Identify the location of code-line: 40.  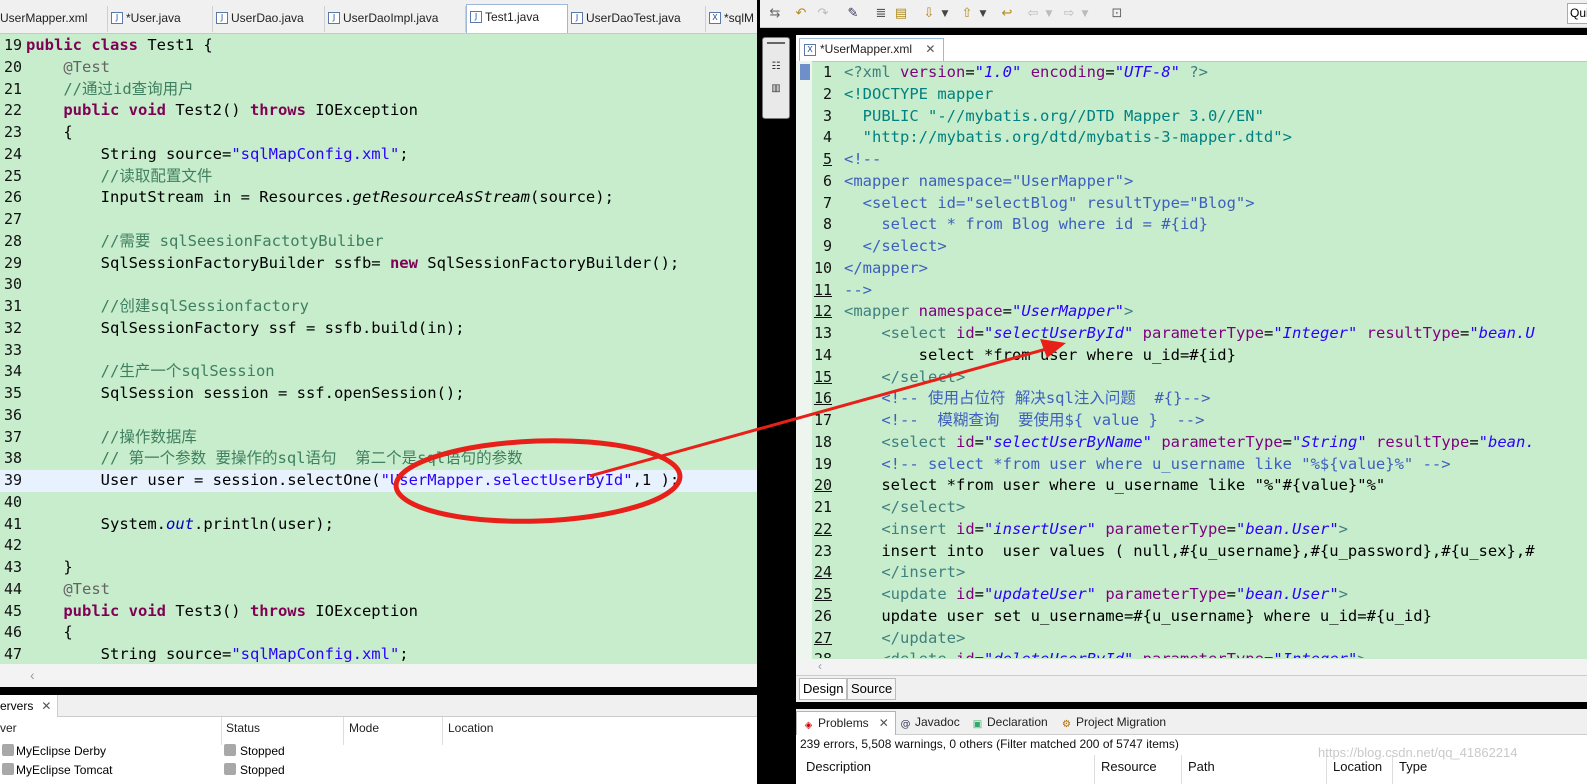
(378, 503).